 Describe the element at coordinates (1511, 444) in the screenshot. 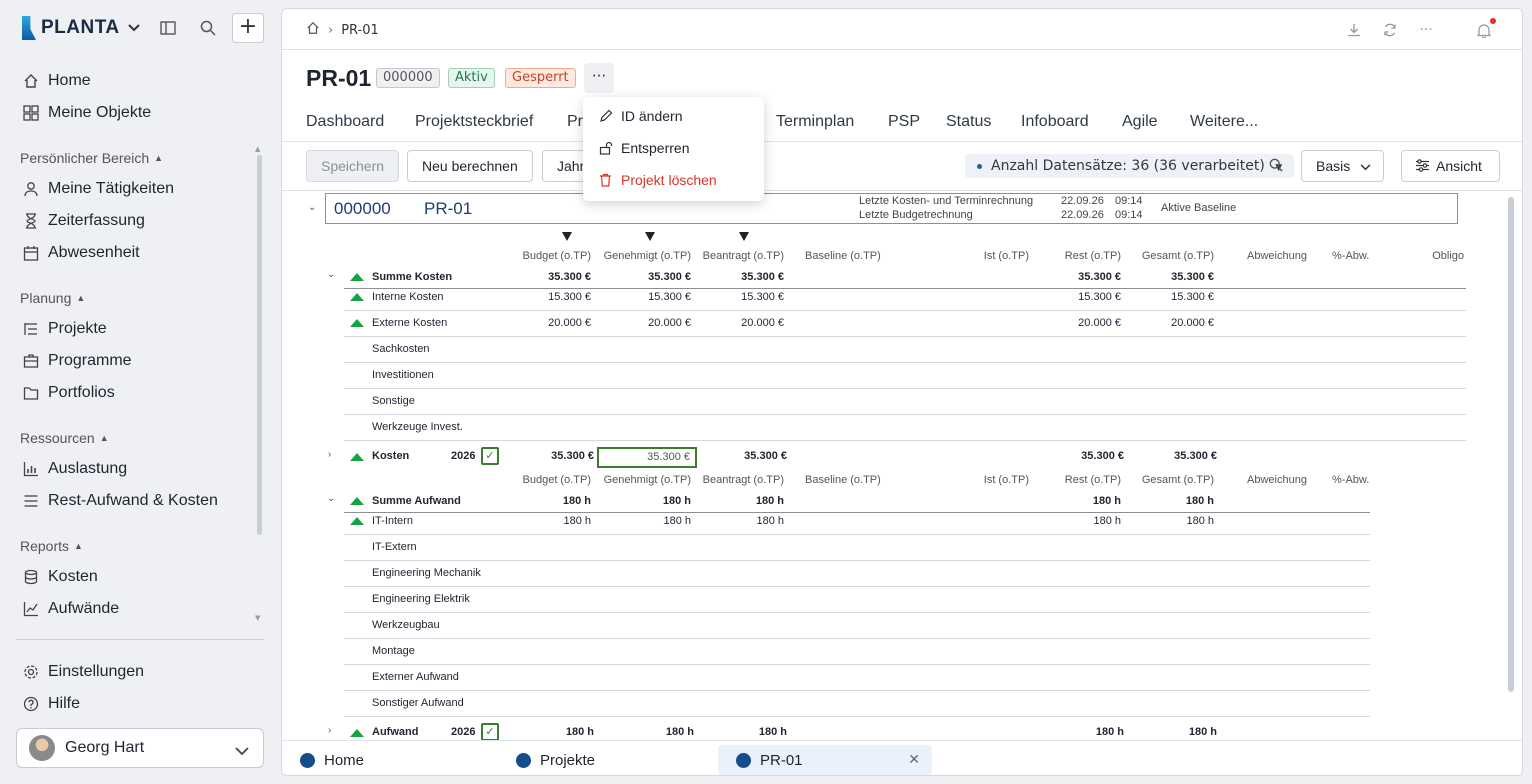

I see `grid-scrollbar` at that location.